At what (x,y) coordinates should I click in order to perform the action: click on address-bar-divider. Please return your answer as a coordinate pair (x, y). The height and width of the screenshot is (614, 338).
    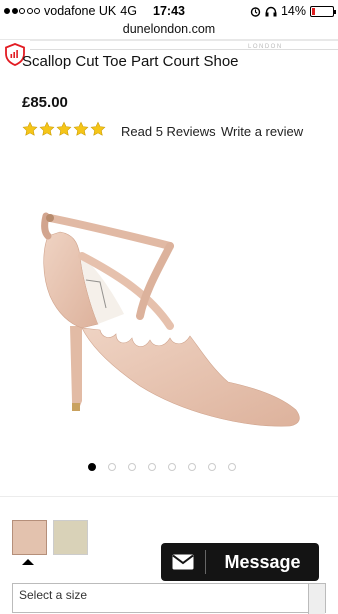
    Looking at the image, I should click on (169, 40).